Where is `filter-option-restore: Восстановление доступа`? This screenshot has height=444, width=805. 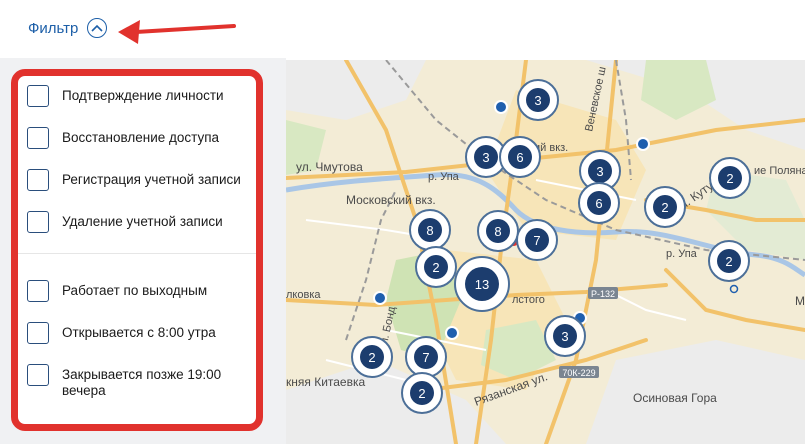
filter-option-restore: Восстановление доступа is located at coordinates (142, 138).